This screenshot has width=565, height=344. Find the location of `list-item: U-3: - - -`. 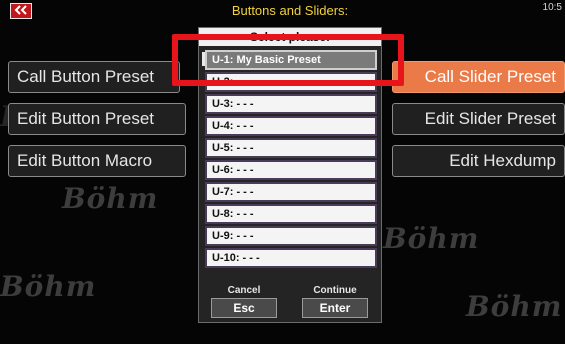

list-item: U-3: - - - is located at coordinates (291, 104).